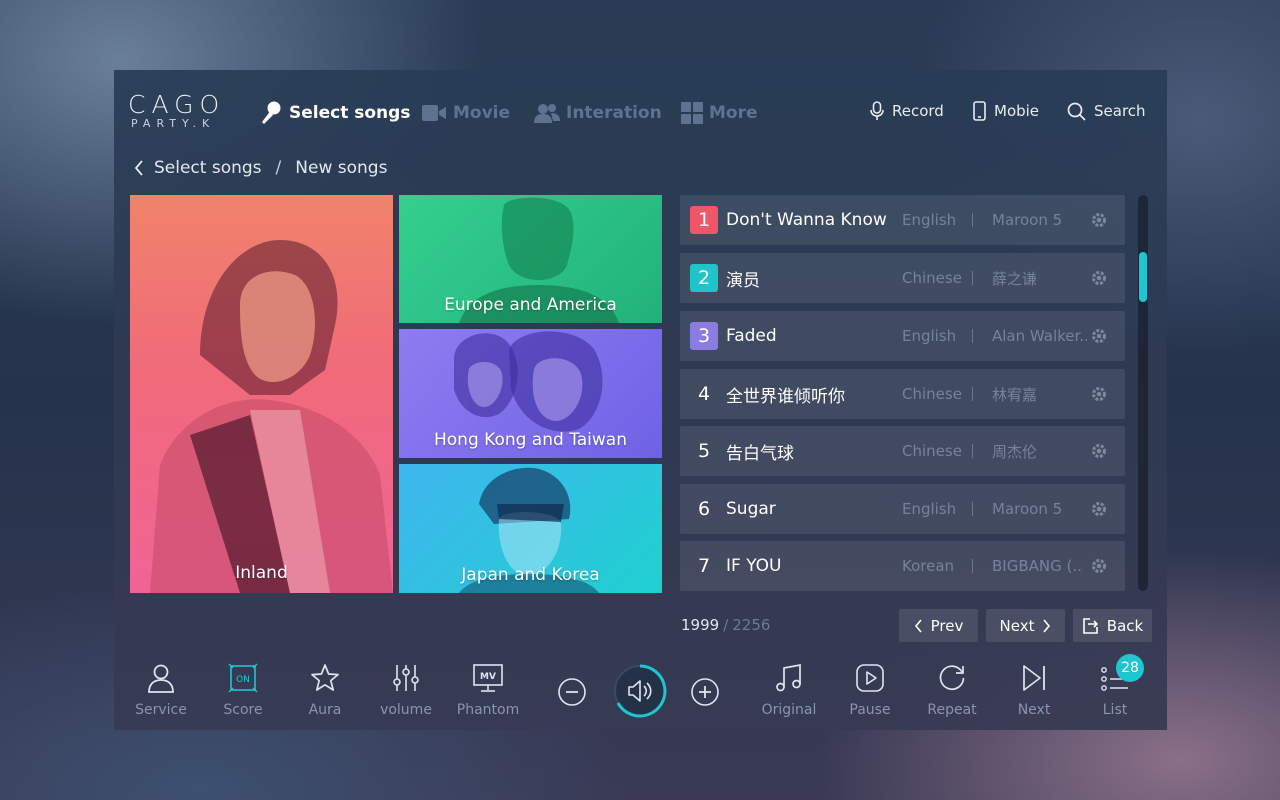  I want to click on repeat-button: Repeat, so click(952, 689).